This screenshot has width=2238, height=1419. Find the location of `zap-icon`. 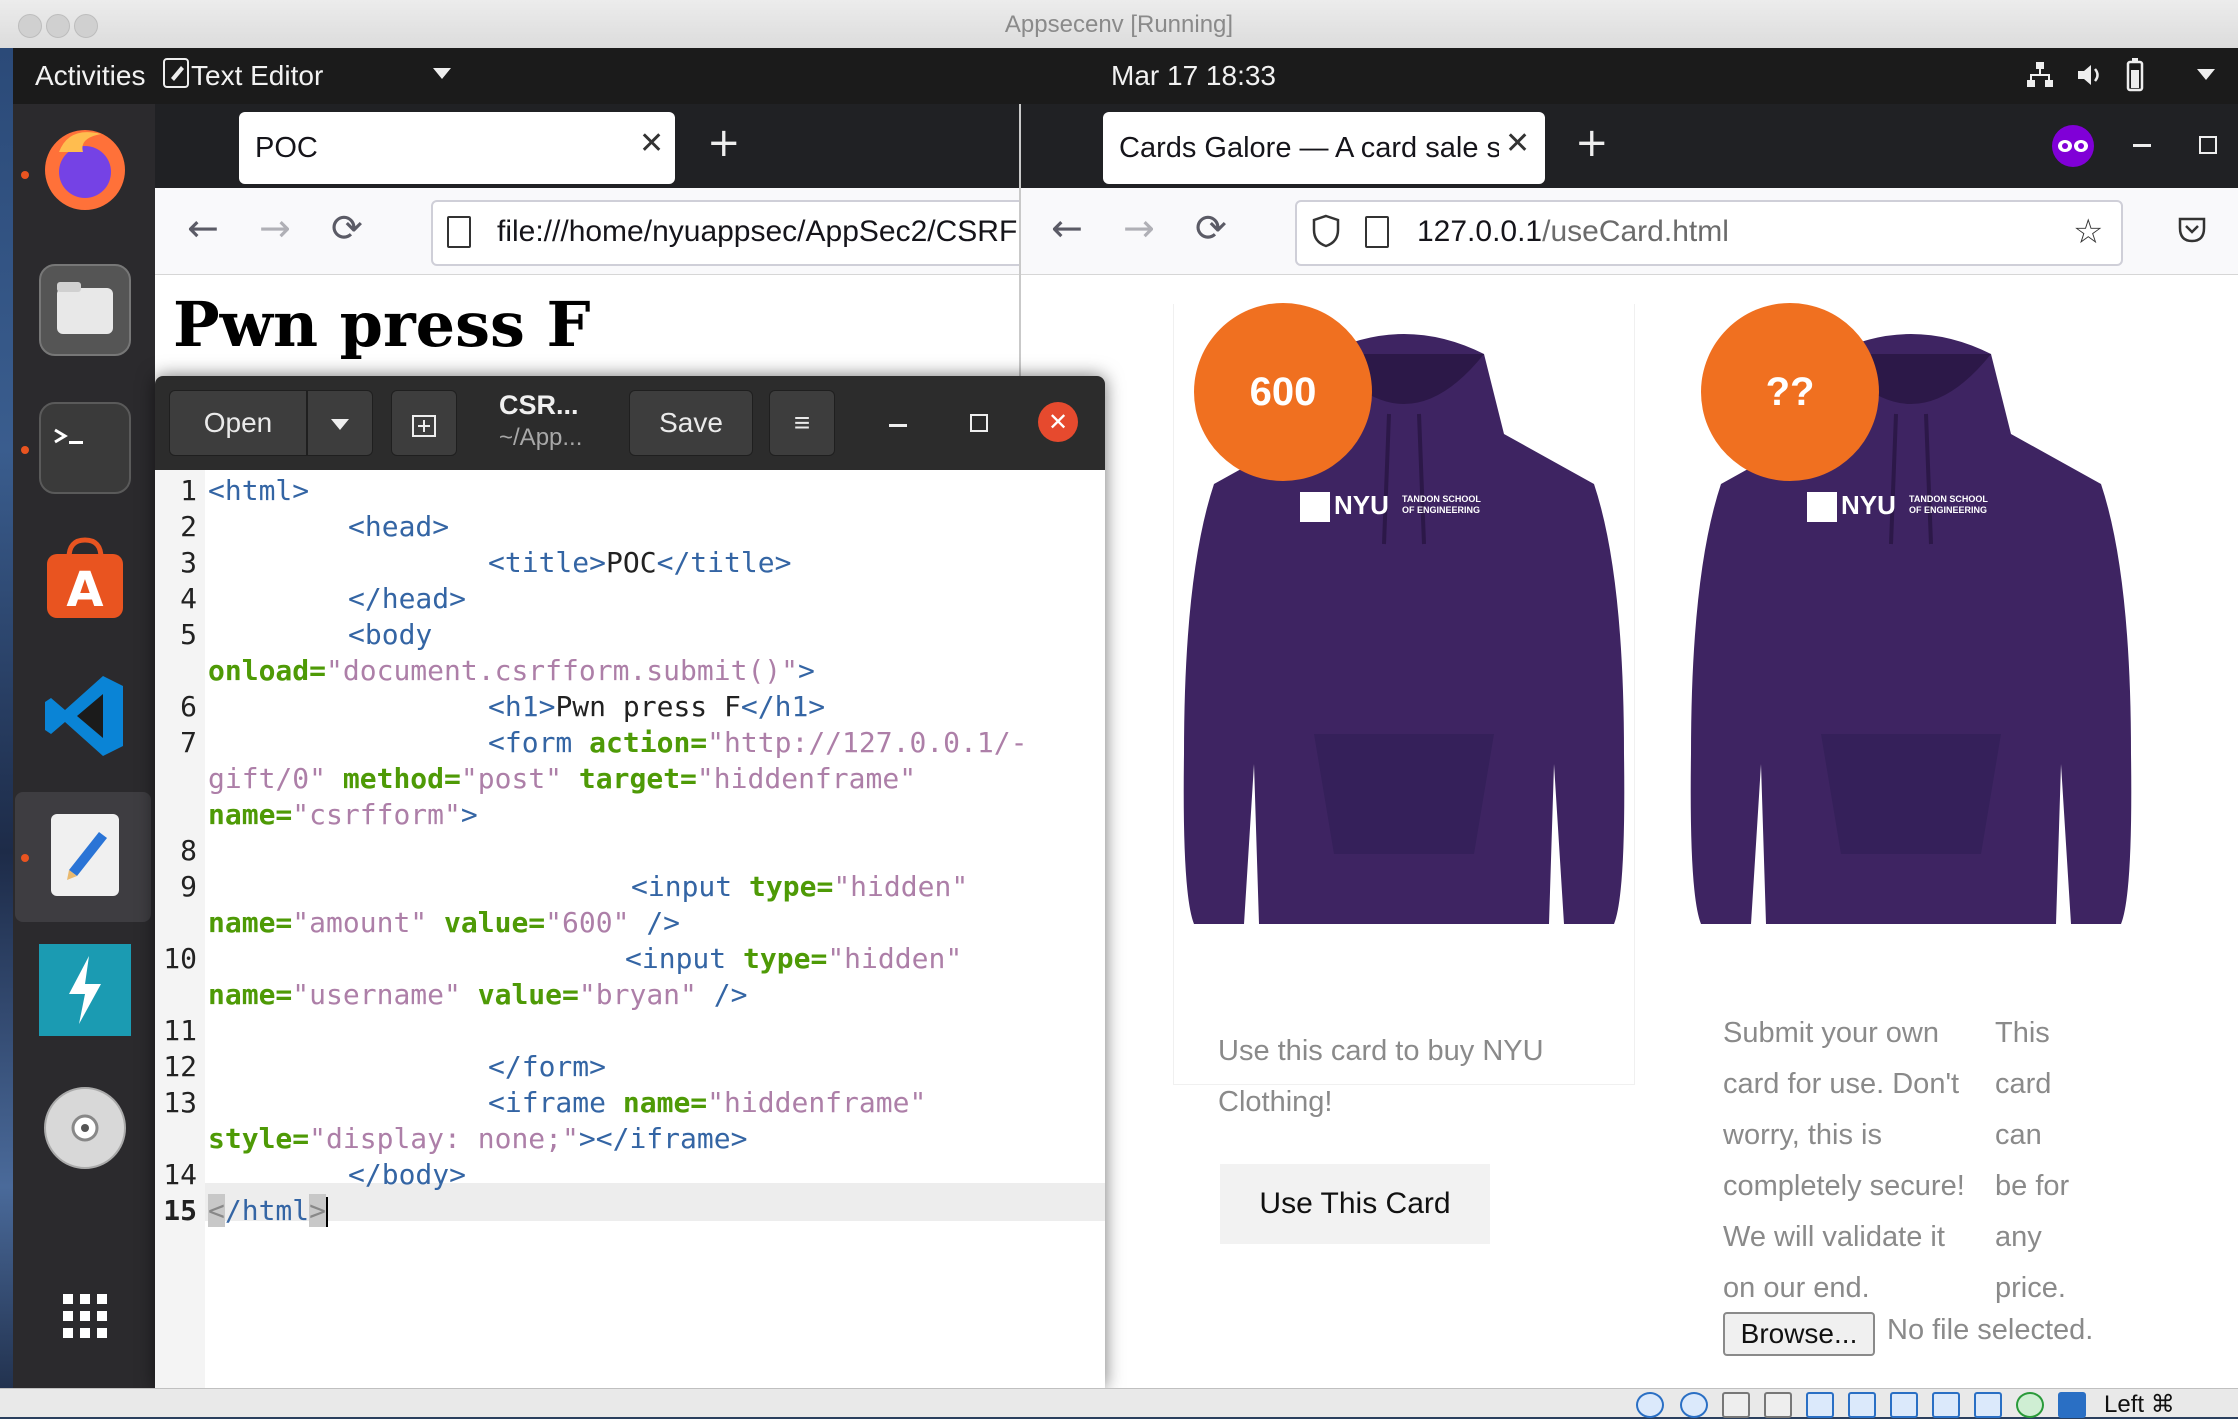

zap-icon is located at coordinates (85, 990).